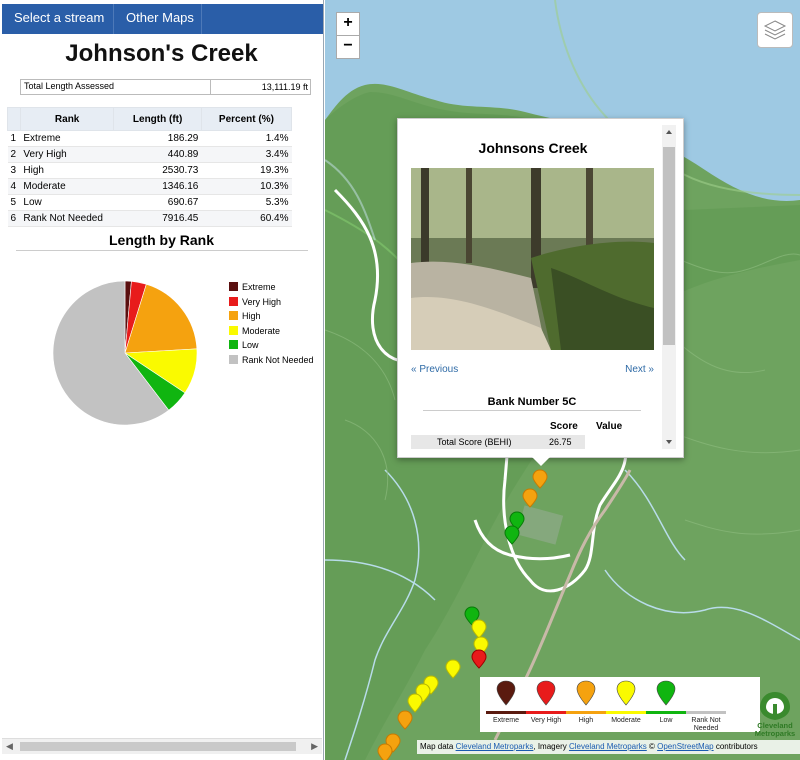 This screenshot has height=760, width=800. Describe the element at coordinates (149, 138) in the screenshot. I see `table-row: 1 Extreme 186.29 1.4%` at that location.